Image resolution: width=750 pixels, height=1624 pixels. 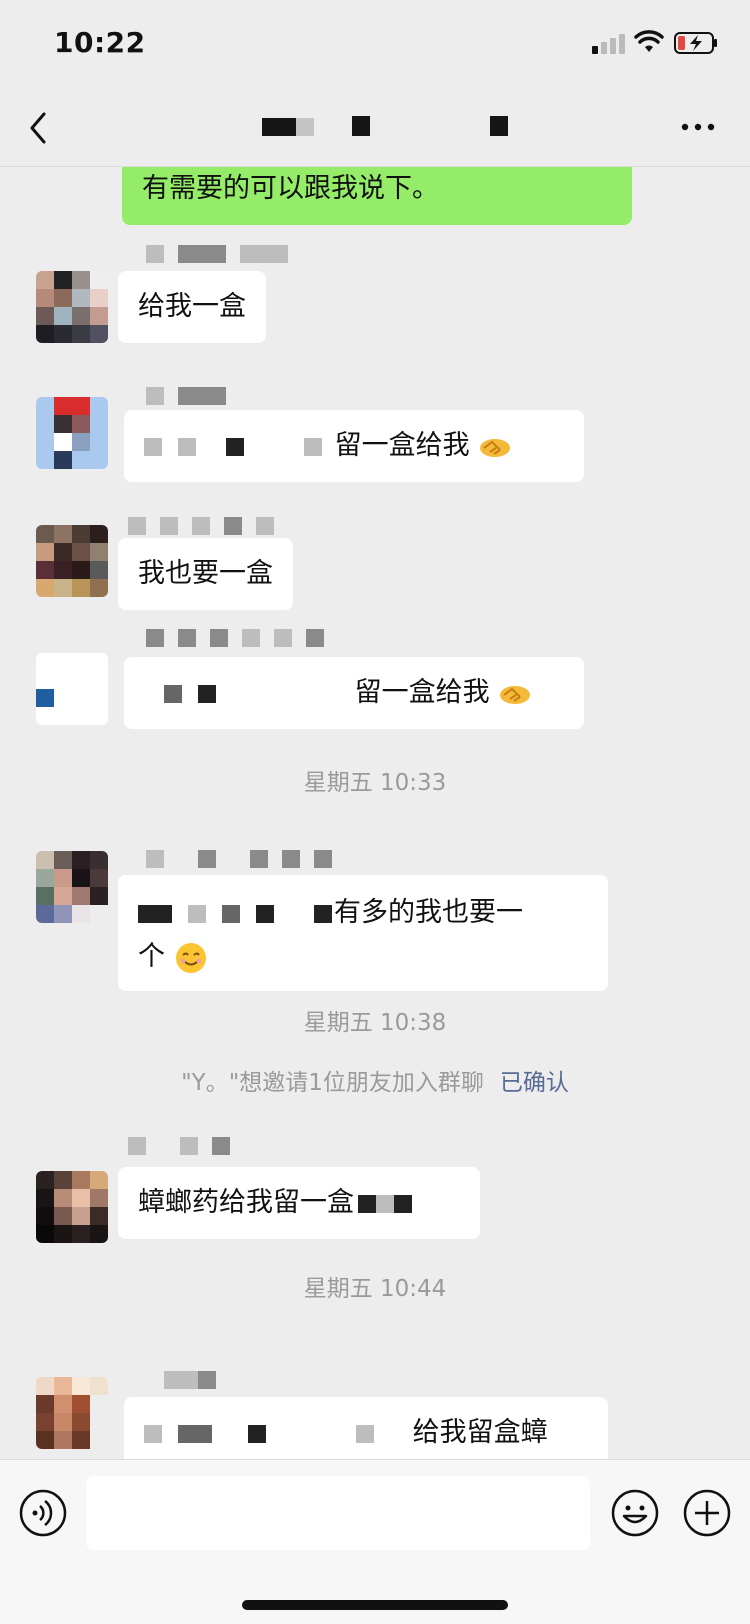 What do you see at coordinates (190, 957) in the screenshot?
I see `smile-emoji-icon` at bounding box center [190, 957].